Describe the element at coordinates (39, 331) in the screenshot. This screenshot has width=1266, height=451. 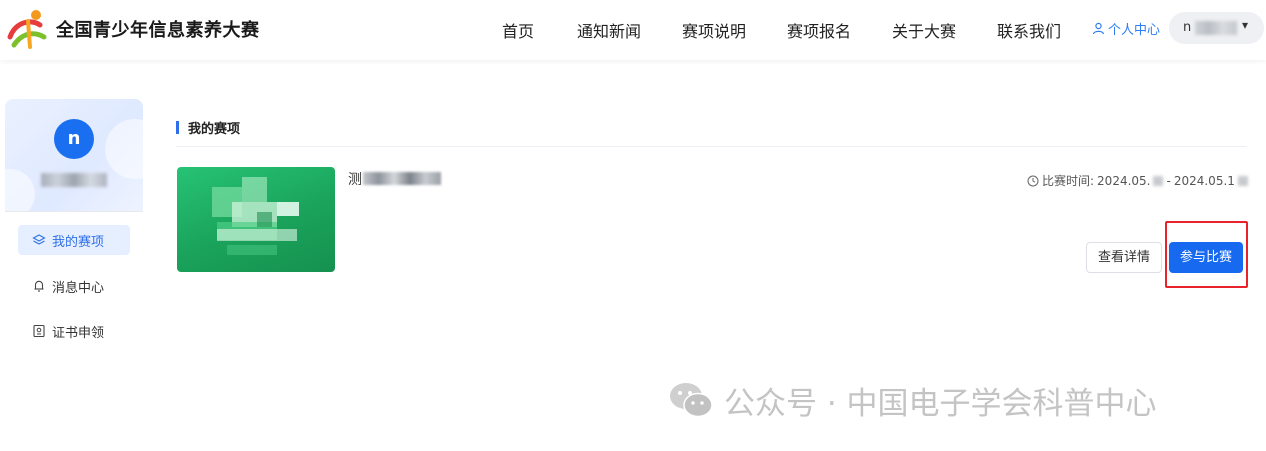
I see `certificate-icon` at that location.